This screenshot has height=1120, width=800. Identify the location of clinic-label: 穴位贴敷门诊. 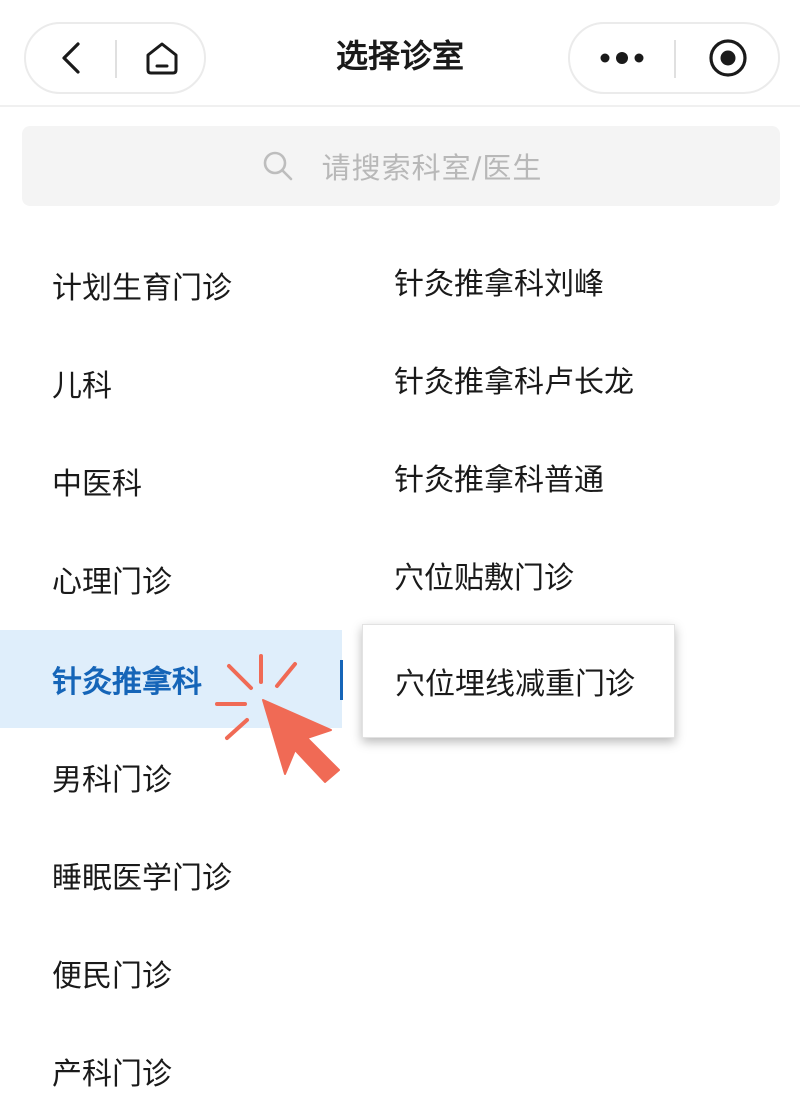
(484, 578).